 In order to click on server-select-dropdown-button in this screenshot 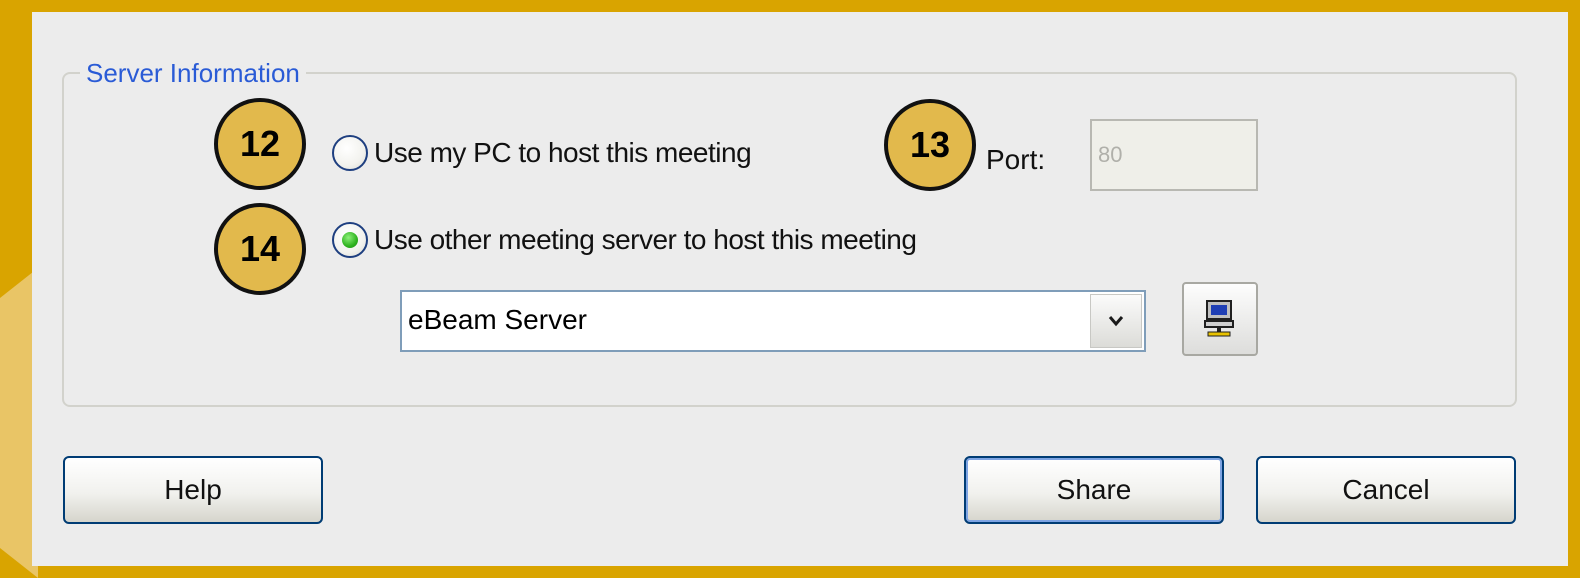, I will do `click(1116, 321)`.